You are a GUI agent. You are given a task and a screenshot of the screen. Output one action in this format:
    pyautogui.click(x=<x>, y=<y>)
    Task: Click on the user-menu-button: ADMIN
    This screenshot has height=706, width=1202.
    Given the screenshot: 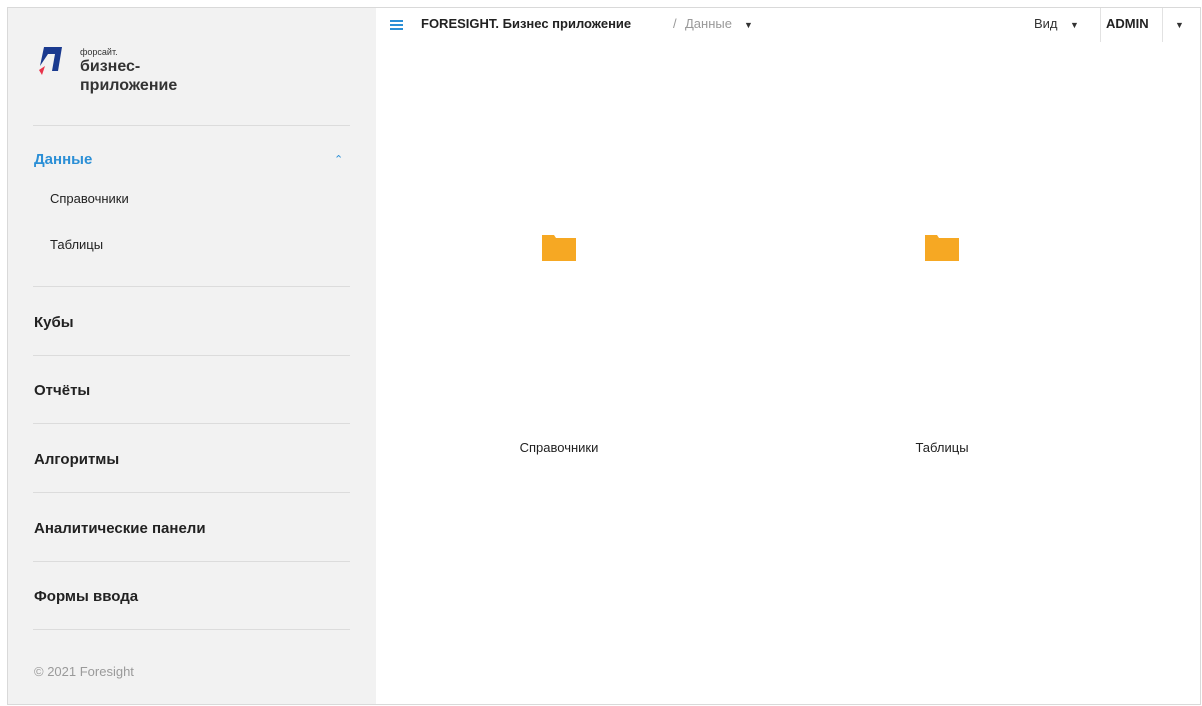 What is the action you would take?
    pyautogui.click(x=1127, y=23)
    